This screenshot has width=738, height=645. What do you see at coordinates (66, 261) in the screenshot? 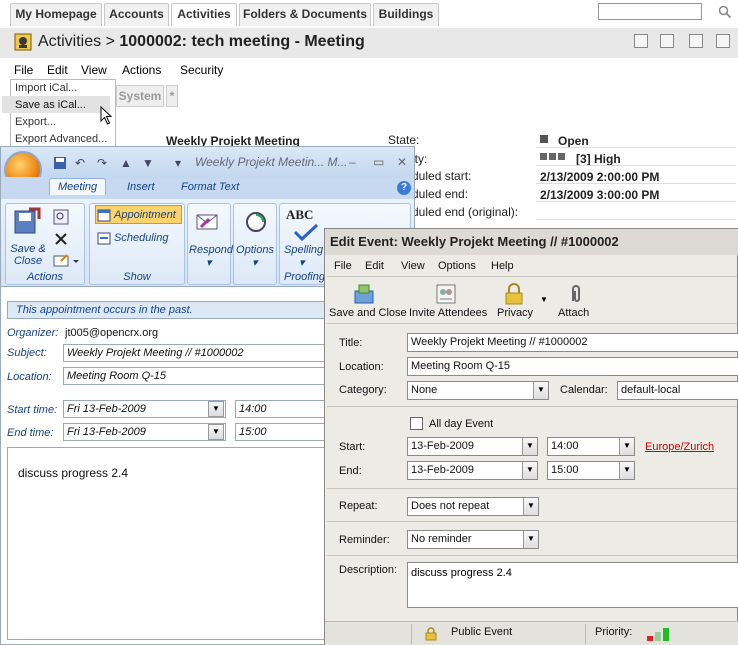
I see `forward-icon` at bounding box center [66, 261].